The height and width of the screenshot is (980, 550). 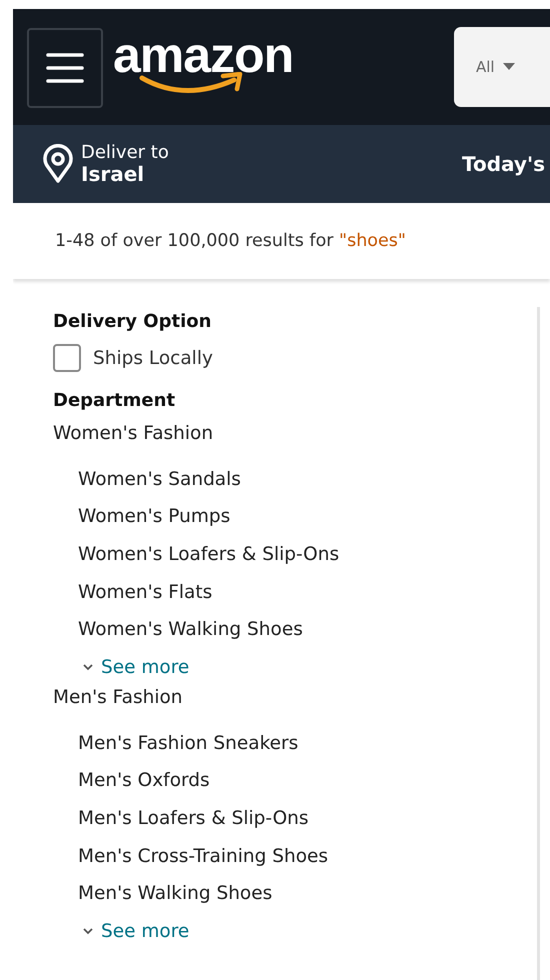 I want to click on logo-text: amazon, so click(x=203, y=55).